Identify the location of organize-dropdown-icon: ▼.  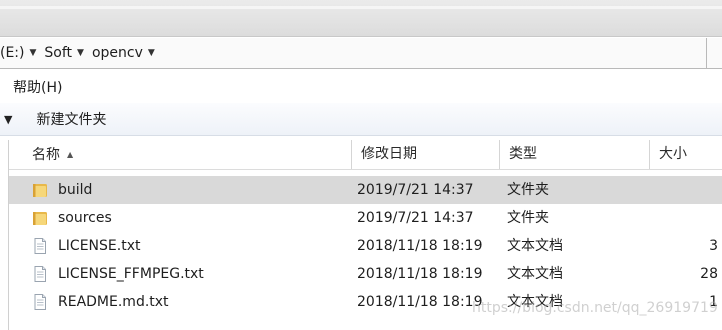
(8, 119).